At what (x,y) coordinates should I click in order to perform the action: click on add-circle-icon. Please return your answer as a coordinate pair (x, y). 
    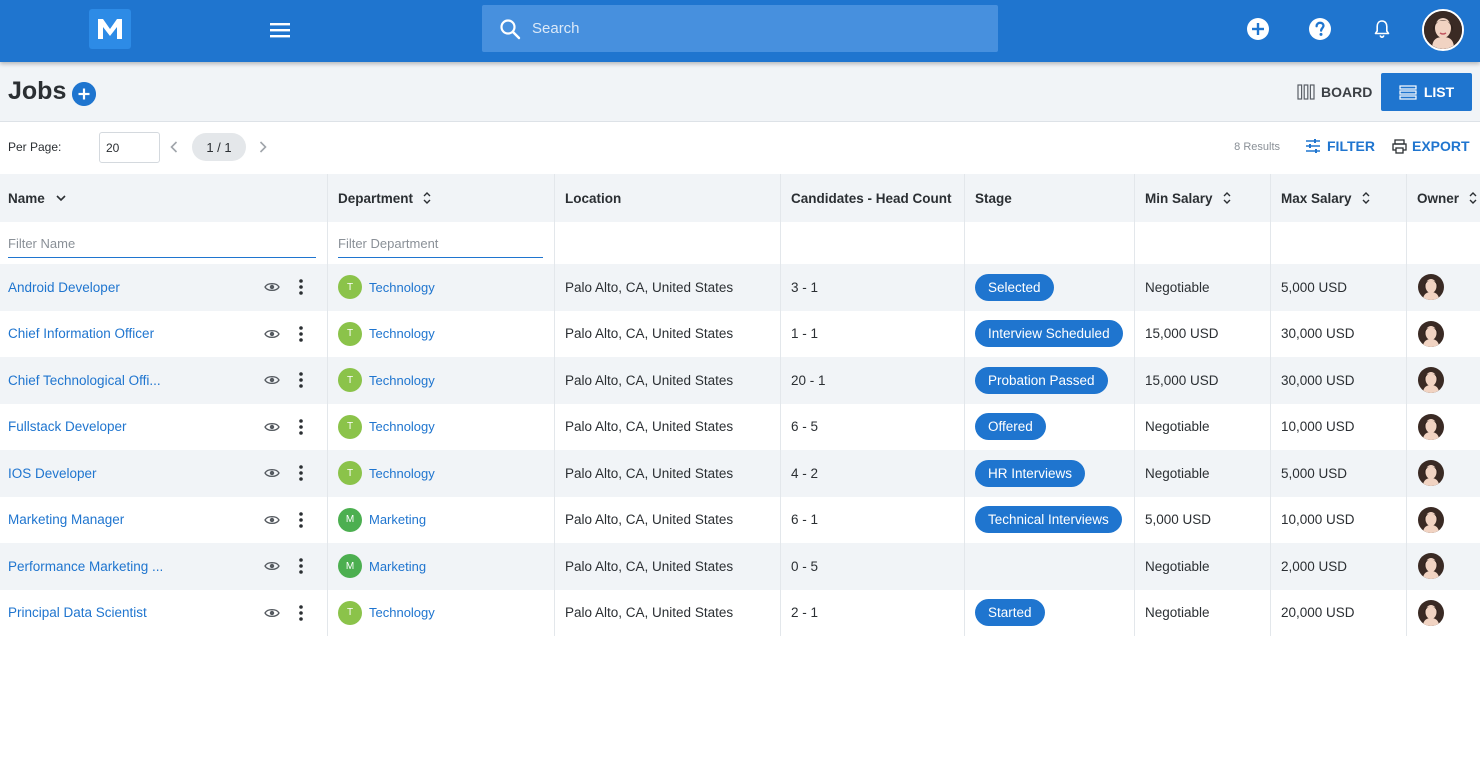
    Looking at the image, I should click on (1258, 29).